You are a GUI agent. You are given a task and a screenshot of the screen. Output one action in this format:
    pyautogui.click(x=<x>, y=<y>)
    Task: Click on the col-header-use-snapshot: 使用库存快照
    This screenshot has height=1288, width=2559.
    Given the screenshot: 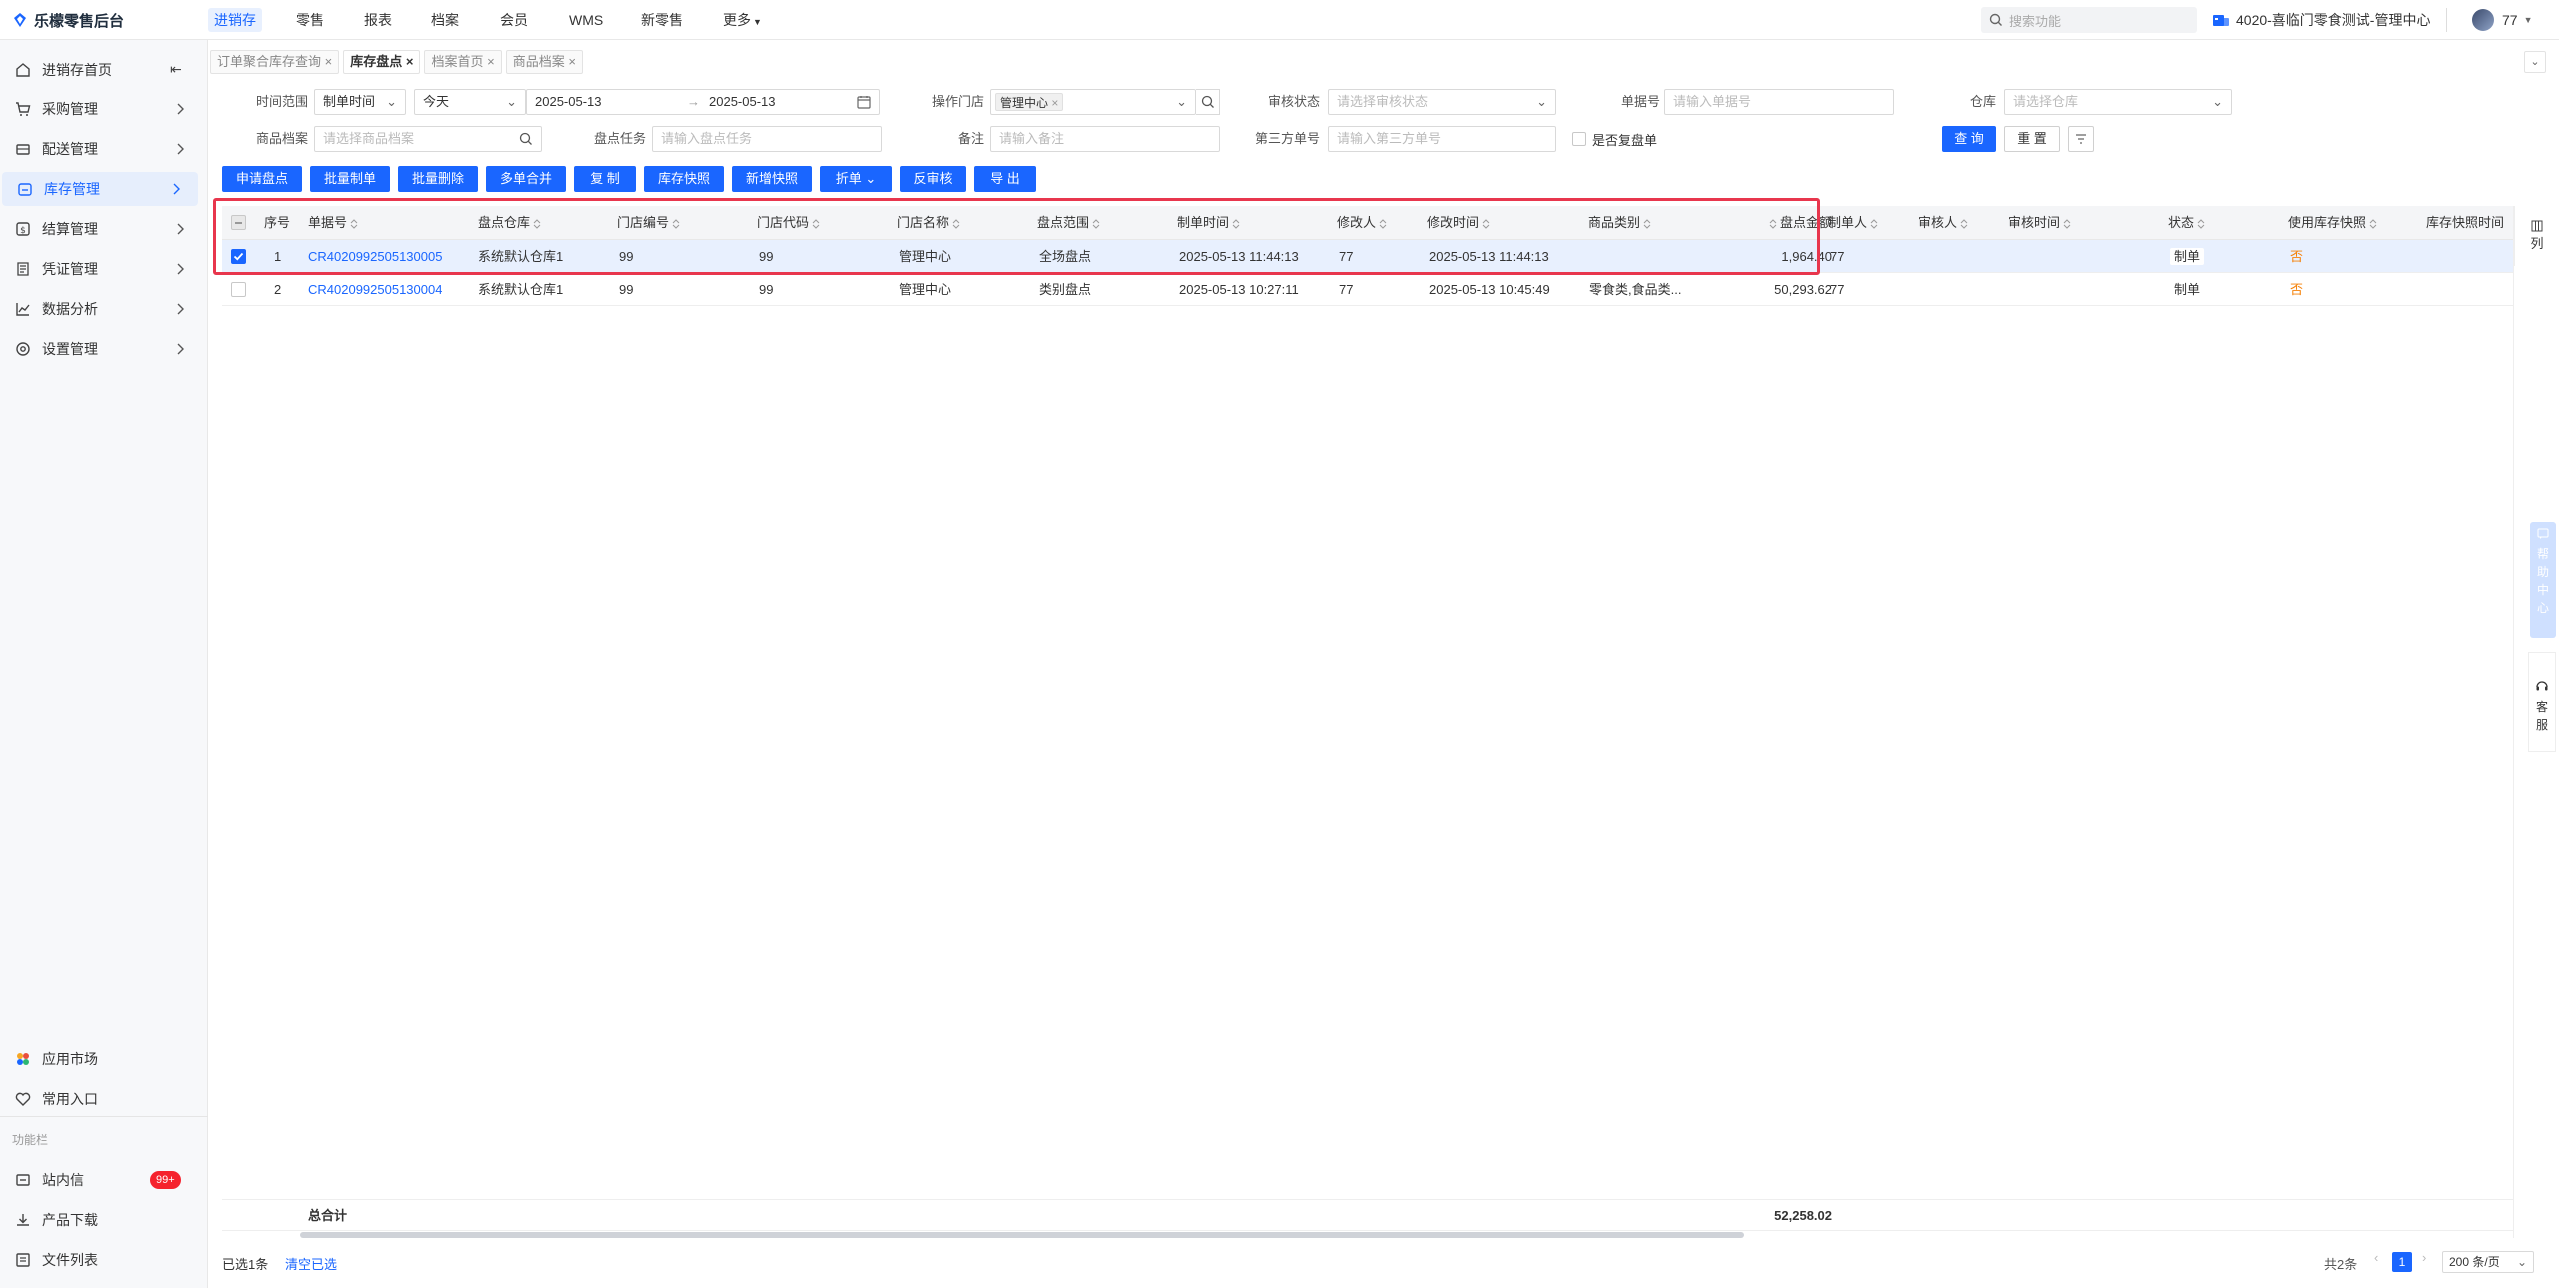 What is the action you would take?
    pyautogui.click(x=2332, y=223)
    